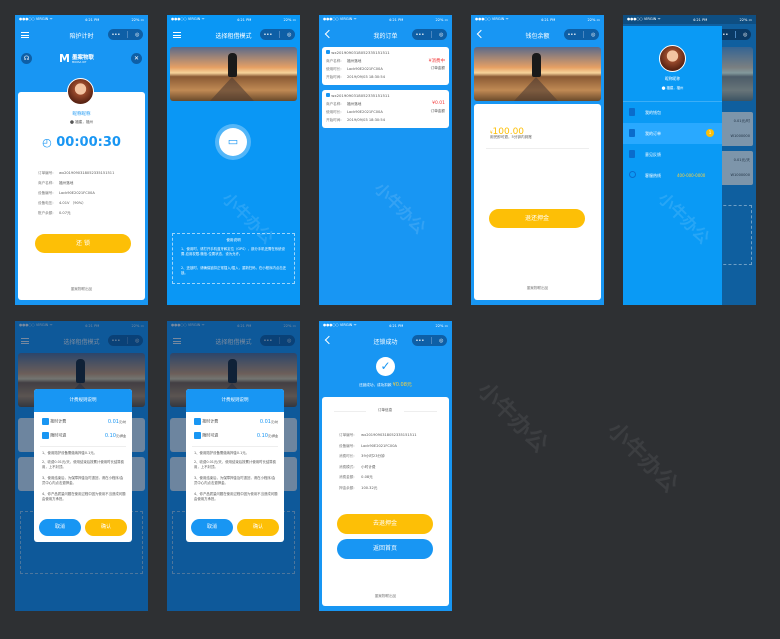  Describe the element at coordinates (438, 103) in the screenshot. I see `order-amount: ¥0.01` at that location.